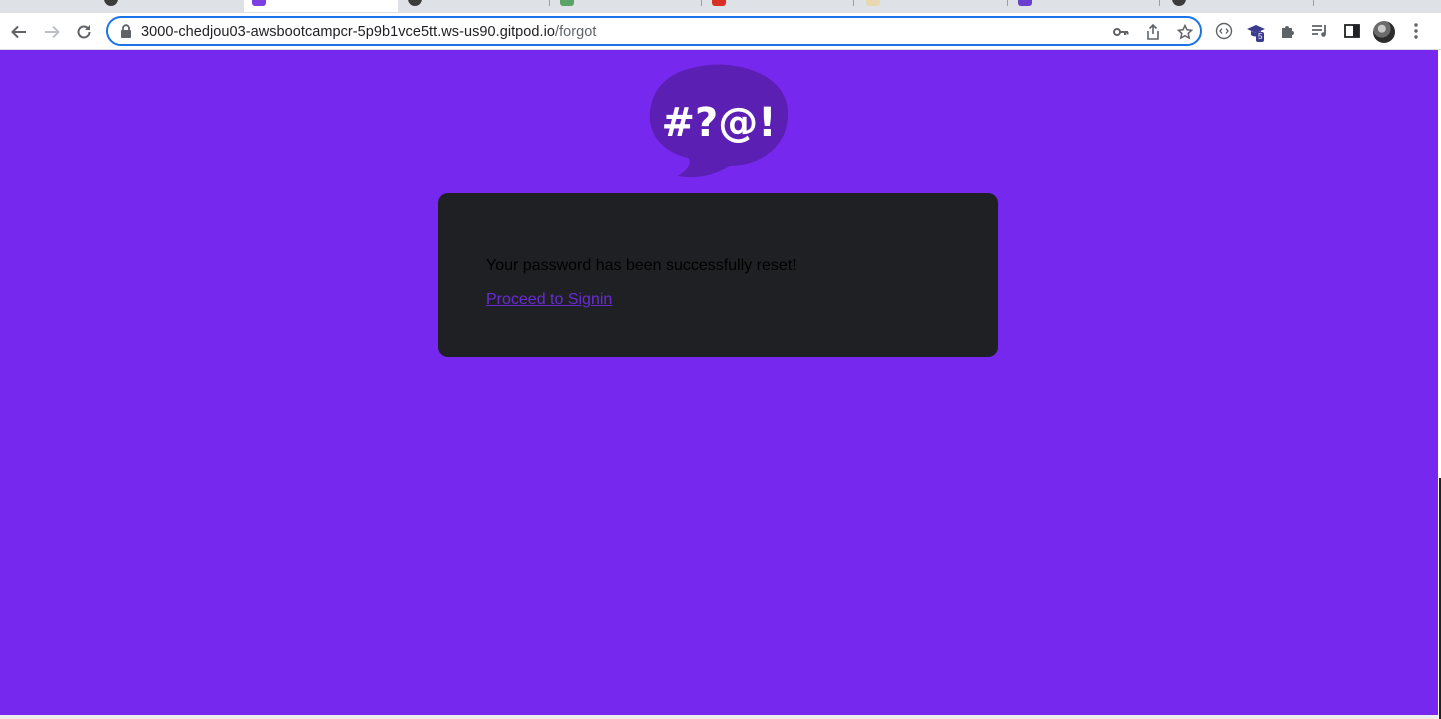  Describe the element at coordinates (549, 300) in the screenshot. I see `proceed-to-signin-link: Proceed to Signin` at that location.